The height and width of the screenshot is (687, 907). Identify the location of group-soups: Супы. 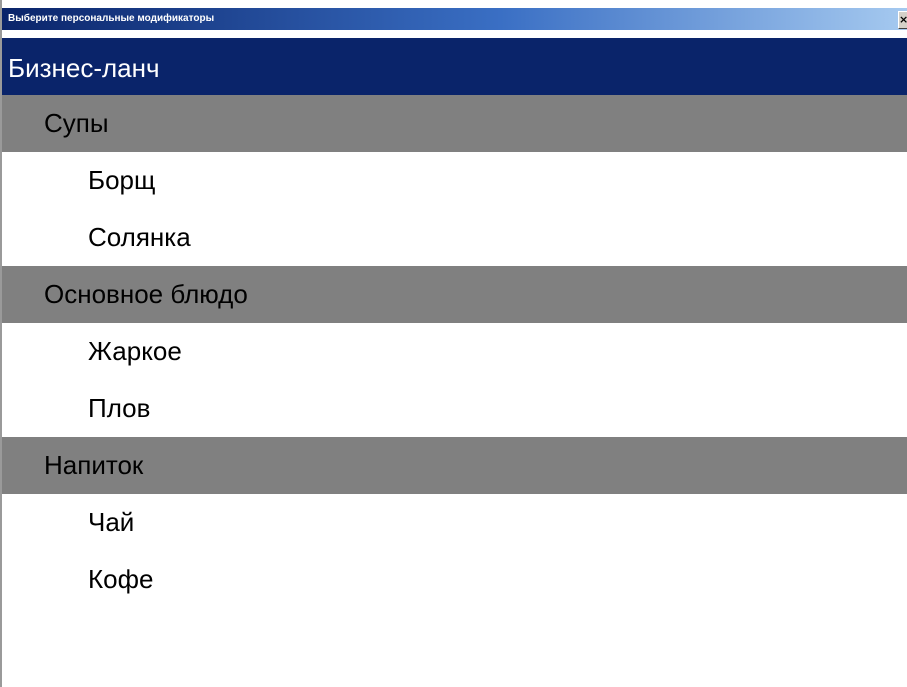
(454, 123).